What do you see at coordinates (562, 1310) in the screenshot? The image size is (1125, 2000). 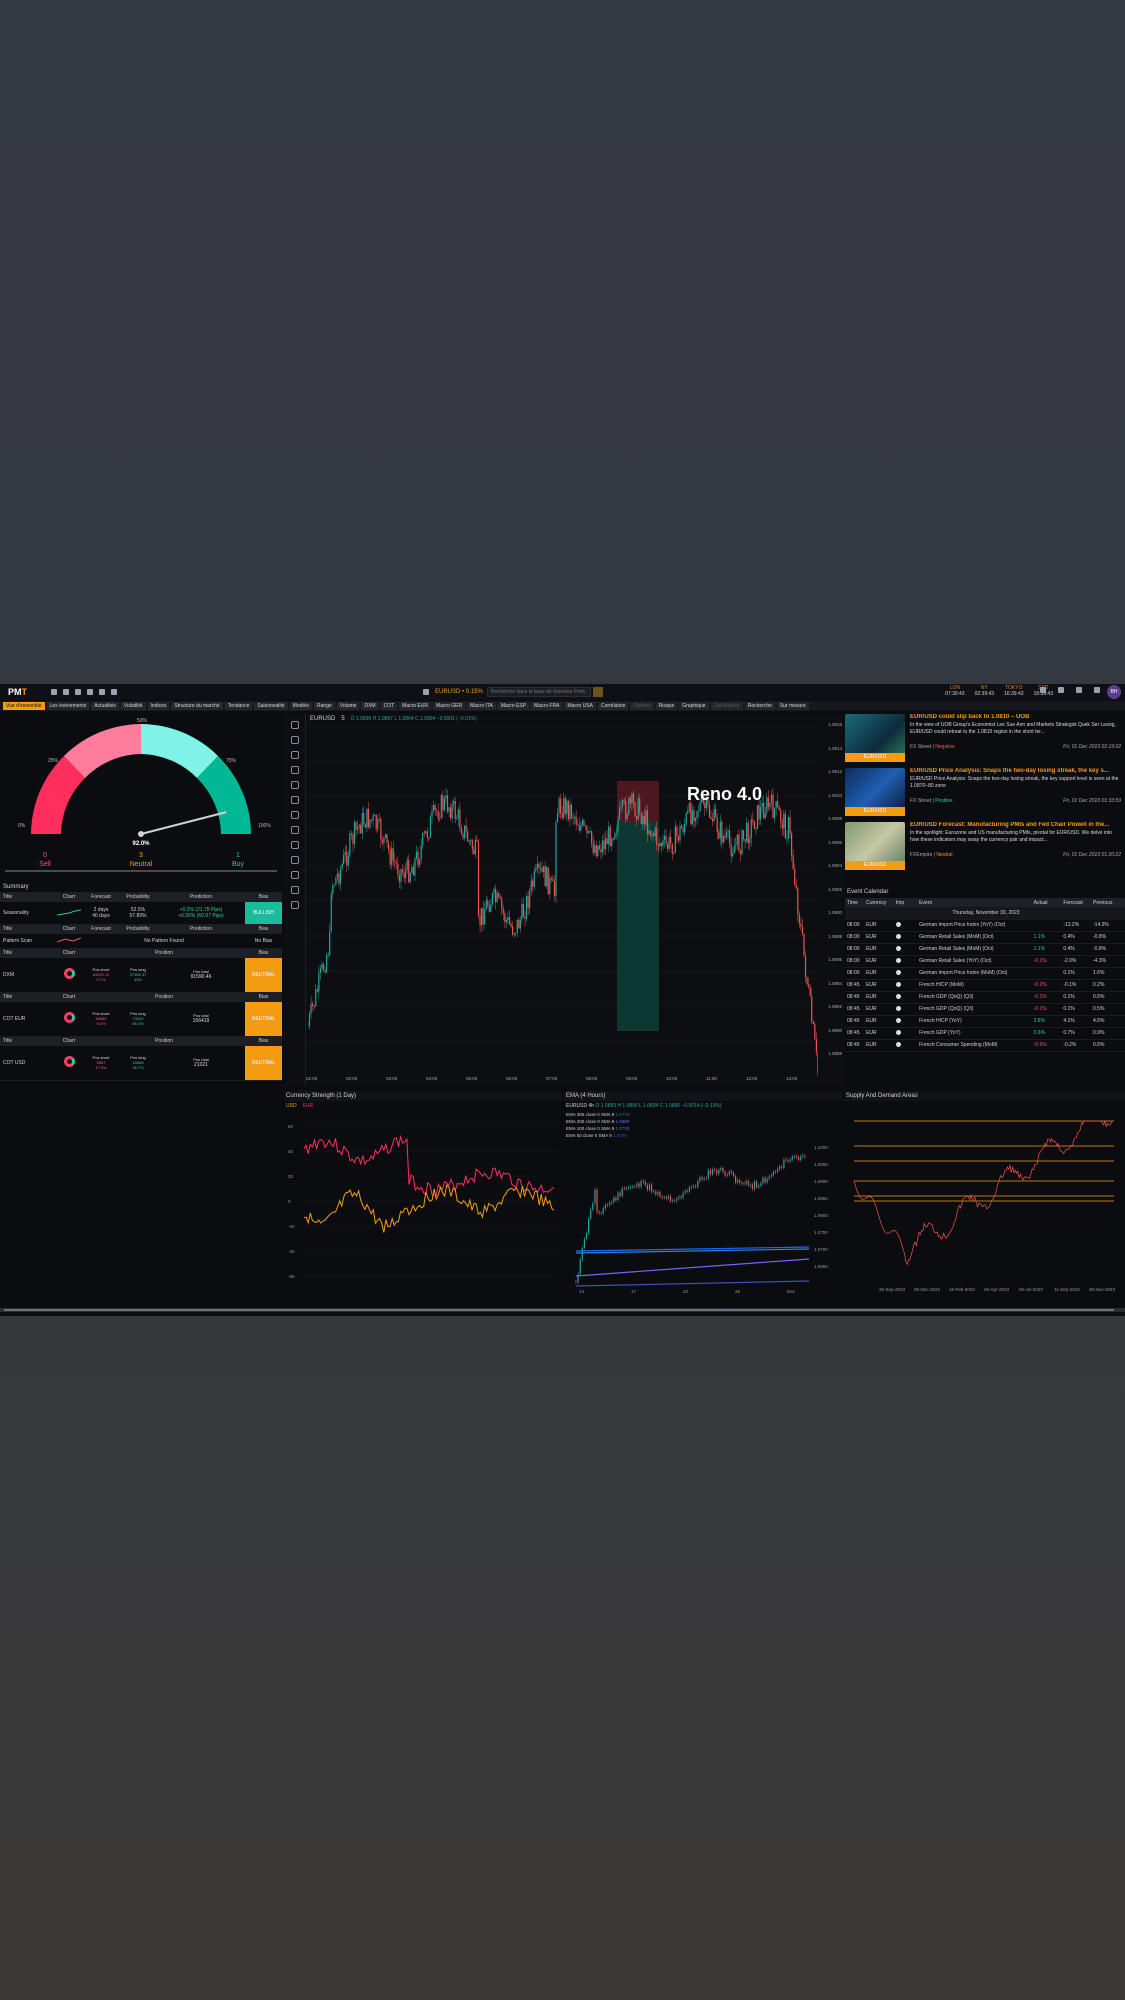 I see `horizontal-scrollbar` at bounding box center [562, 1310].